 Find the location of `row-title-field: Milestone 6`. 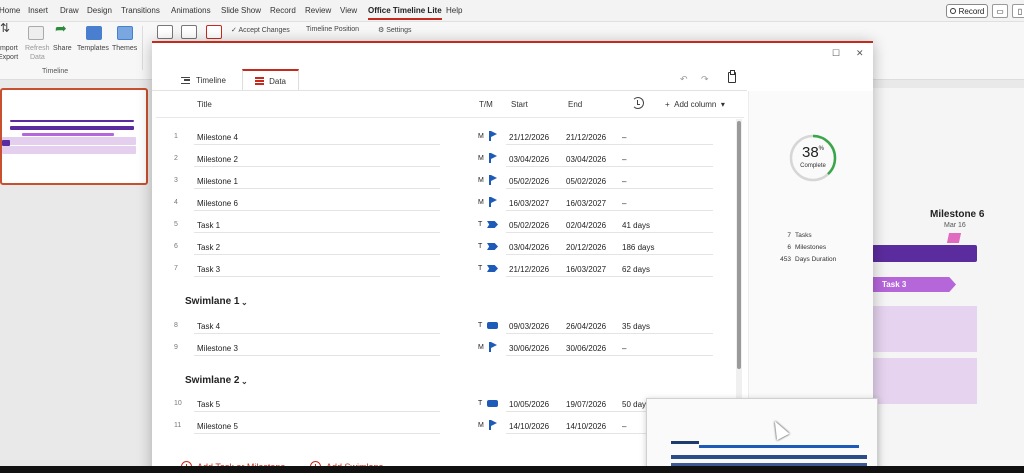

row-title-field: Milestone 6 is located at coordinates (317, 203).